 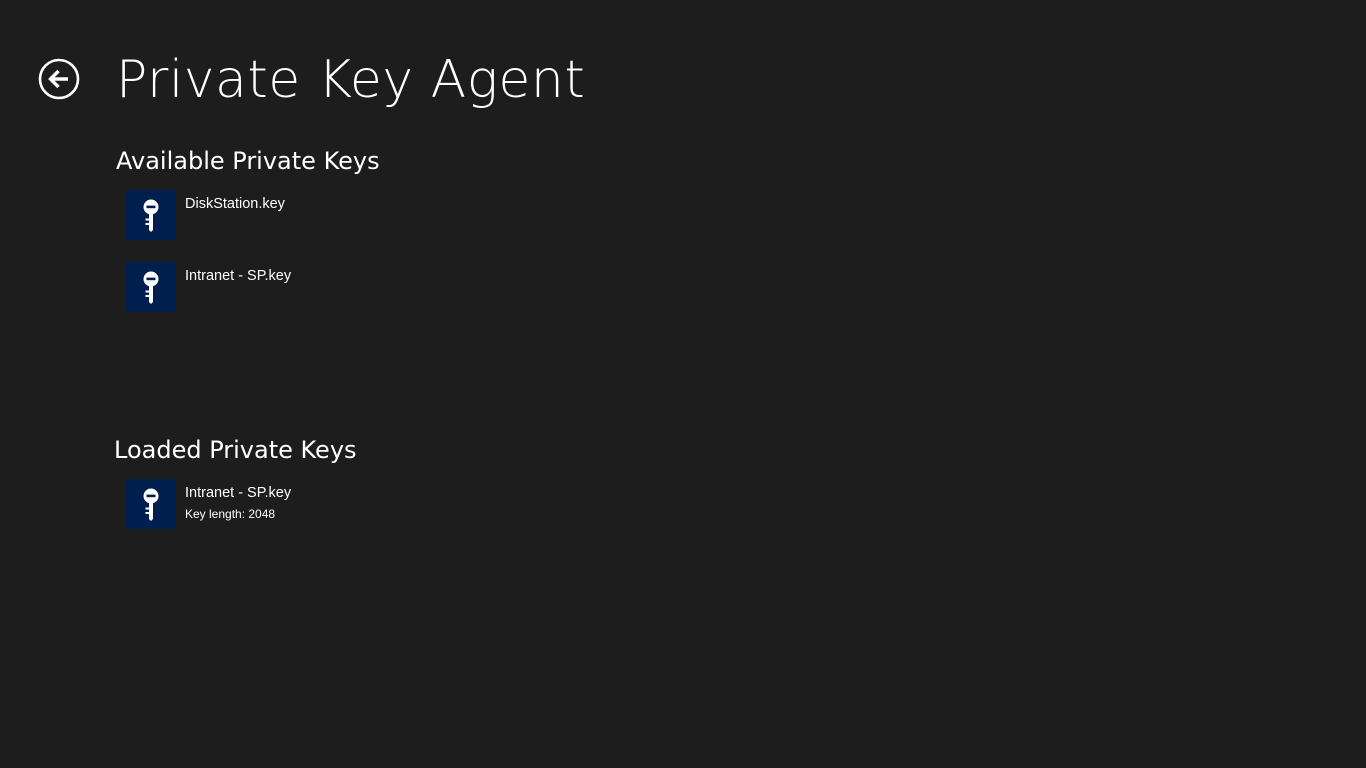 I want to click on list-item-available-key: DiskStation.key, so click(x=306, y=215).